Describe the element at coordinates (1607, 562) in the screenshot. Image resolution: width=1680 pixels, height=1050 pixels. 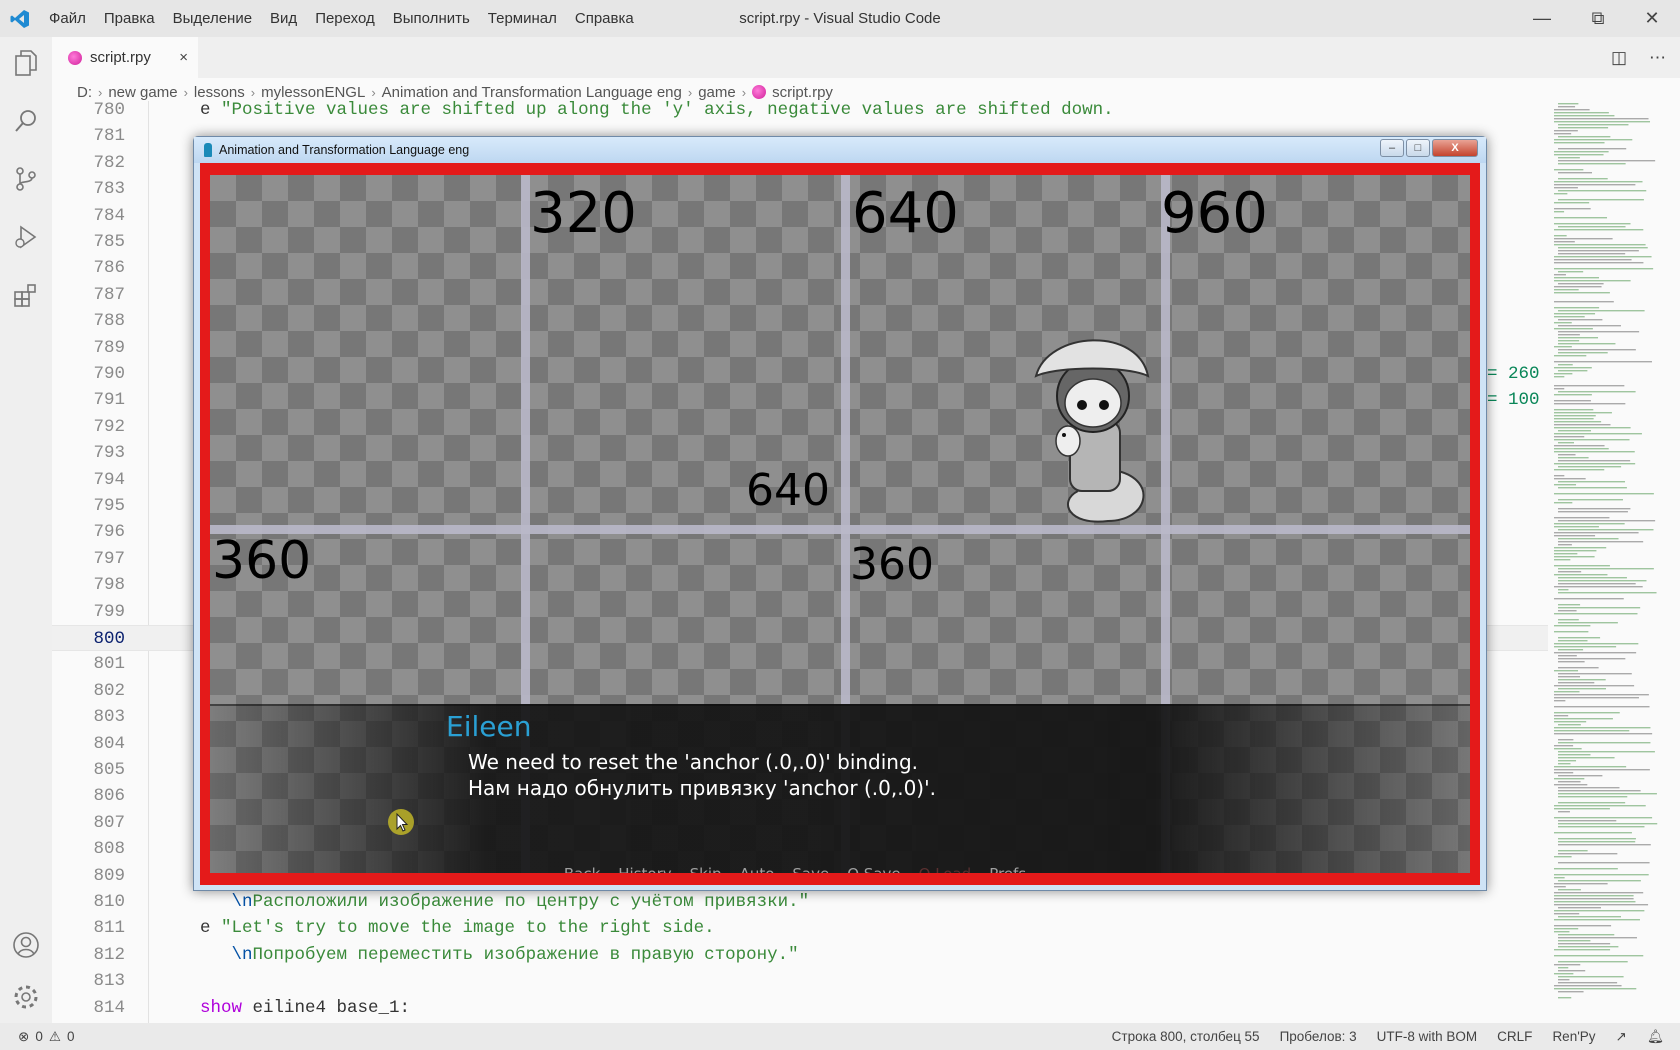
I see `minimap` at that location.